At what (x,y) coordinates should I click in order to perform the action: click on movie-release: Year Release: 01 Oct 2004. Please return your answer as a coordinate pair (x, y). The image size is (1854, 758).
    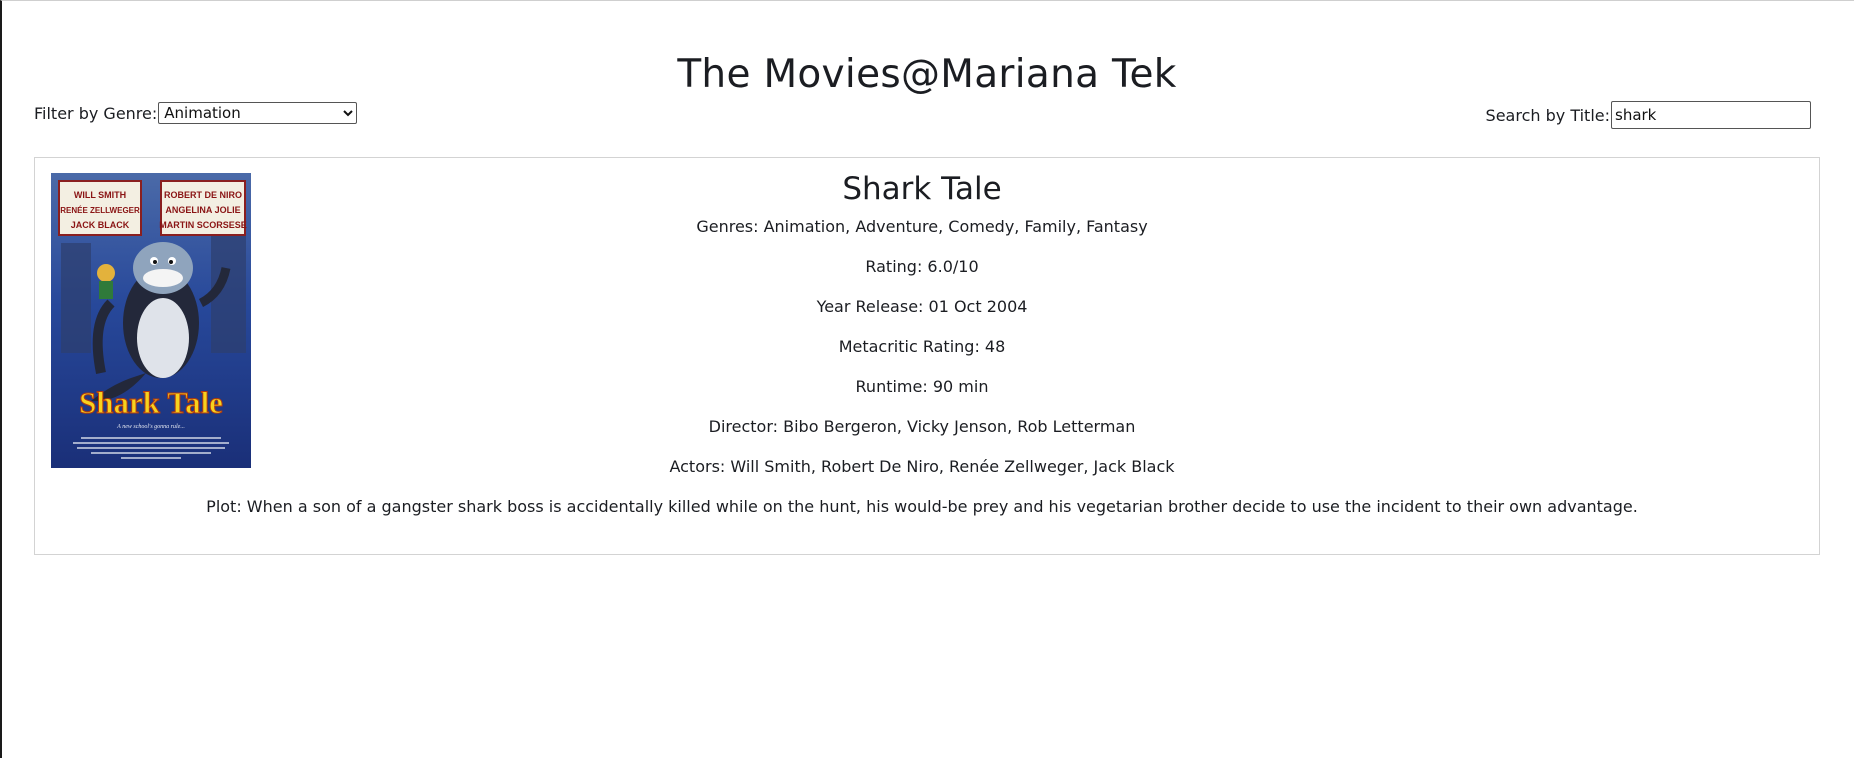
    Looking at the image, I should click on (922, 306).